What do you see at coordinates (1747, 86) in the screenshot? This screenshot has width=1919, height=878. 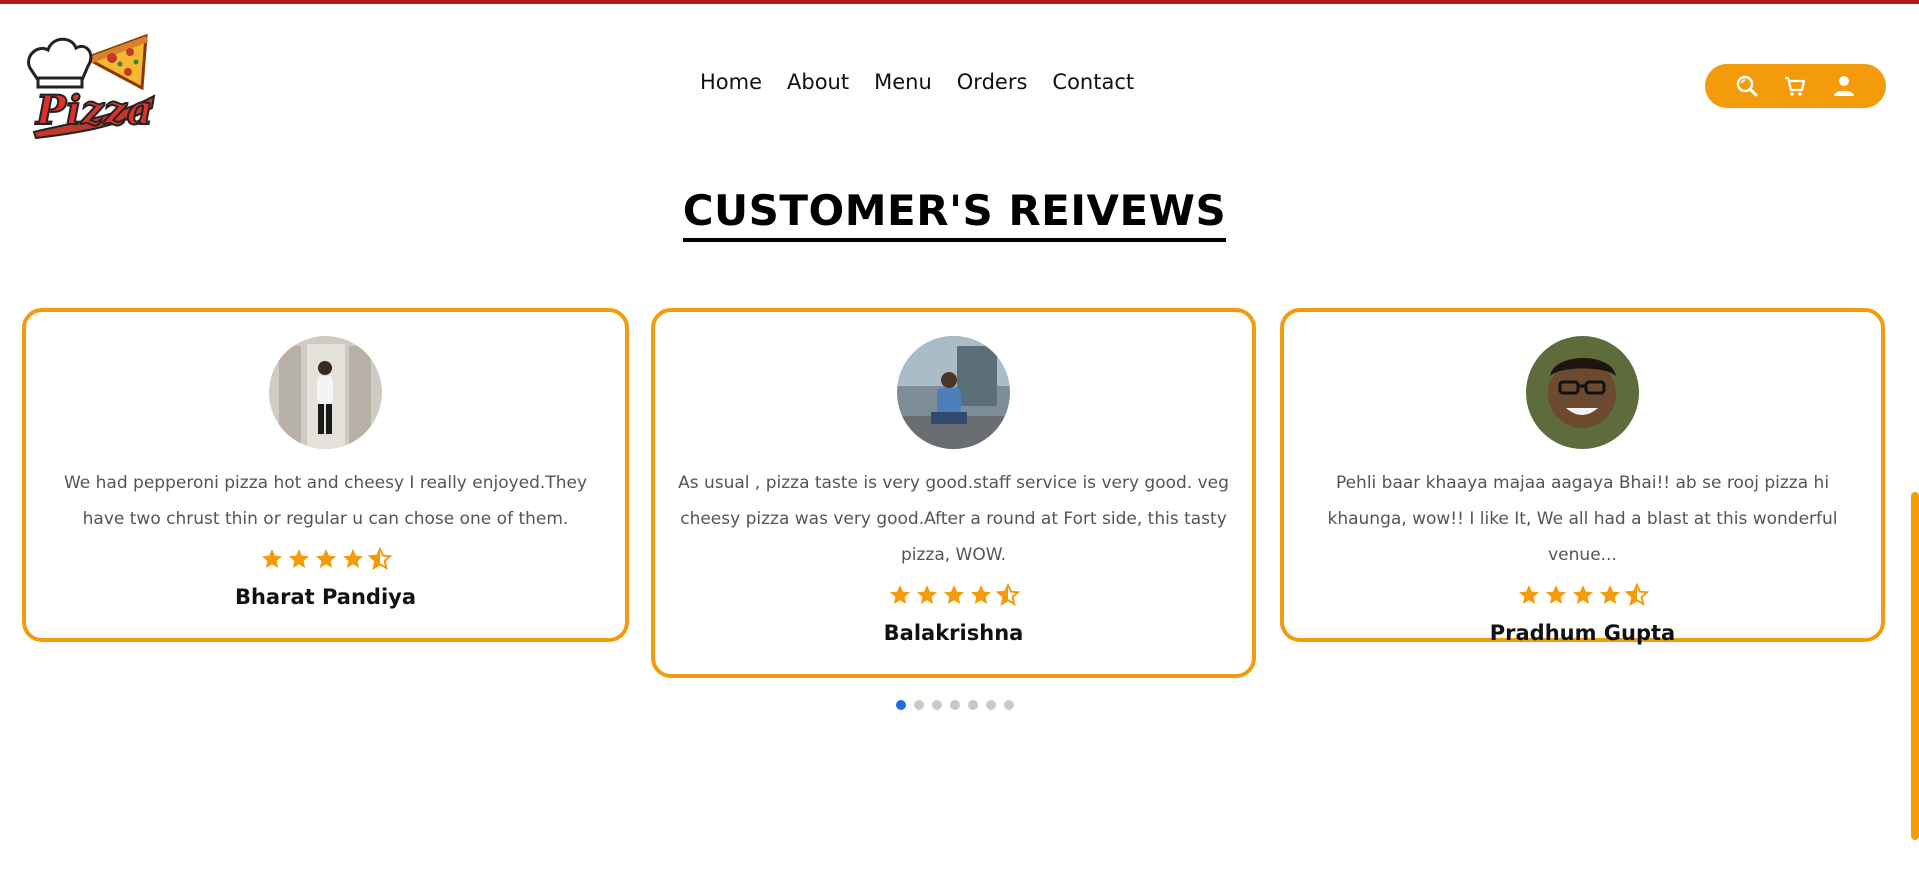 I see `search-icon` at bounding box center [1747, 86].